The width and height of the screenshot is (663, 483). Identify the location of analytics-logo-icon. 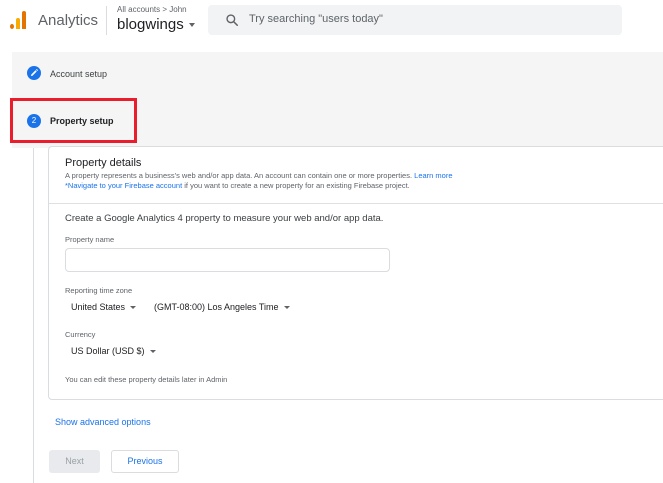
(18, 20).